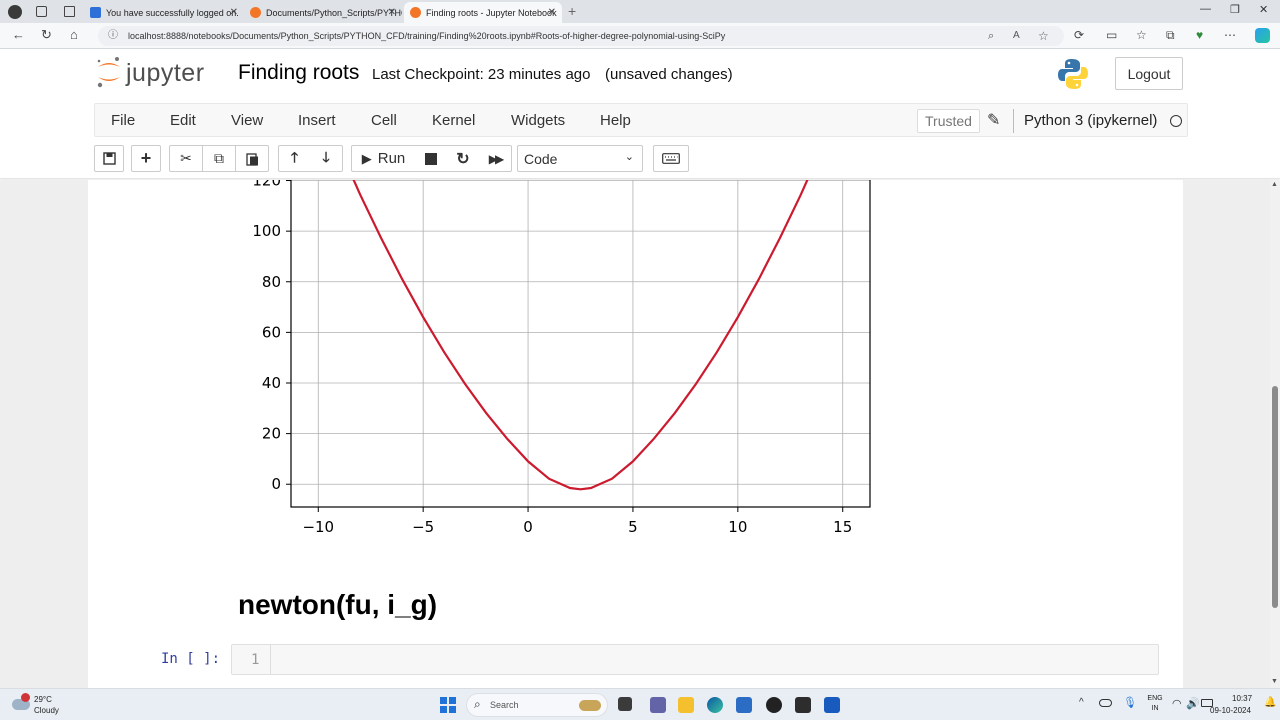 The height and width of the screenshot is (720, 1280). Describe the element at coordinates (504, 705) in the screenshot. I see `search-label: Search` at that location.